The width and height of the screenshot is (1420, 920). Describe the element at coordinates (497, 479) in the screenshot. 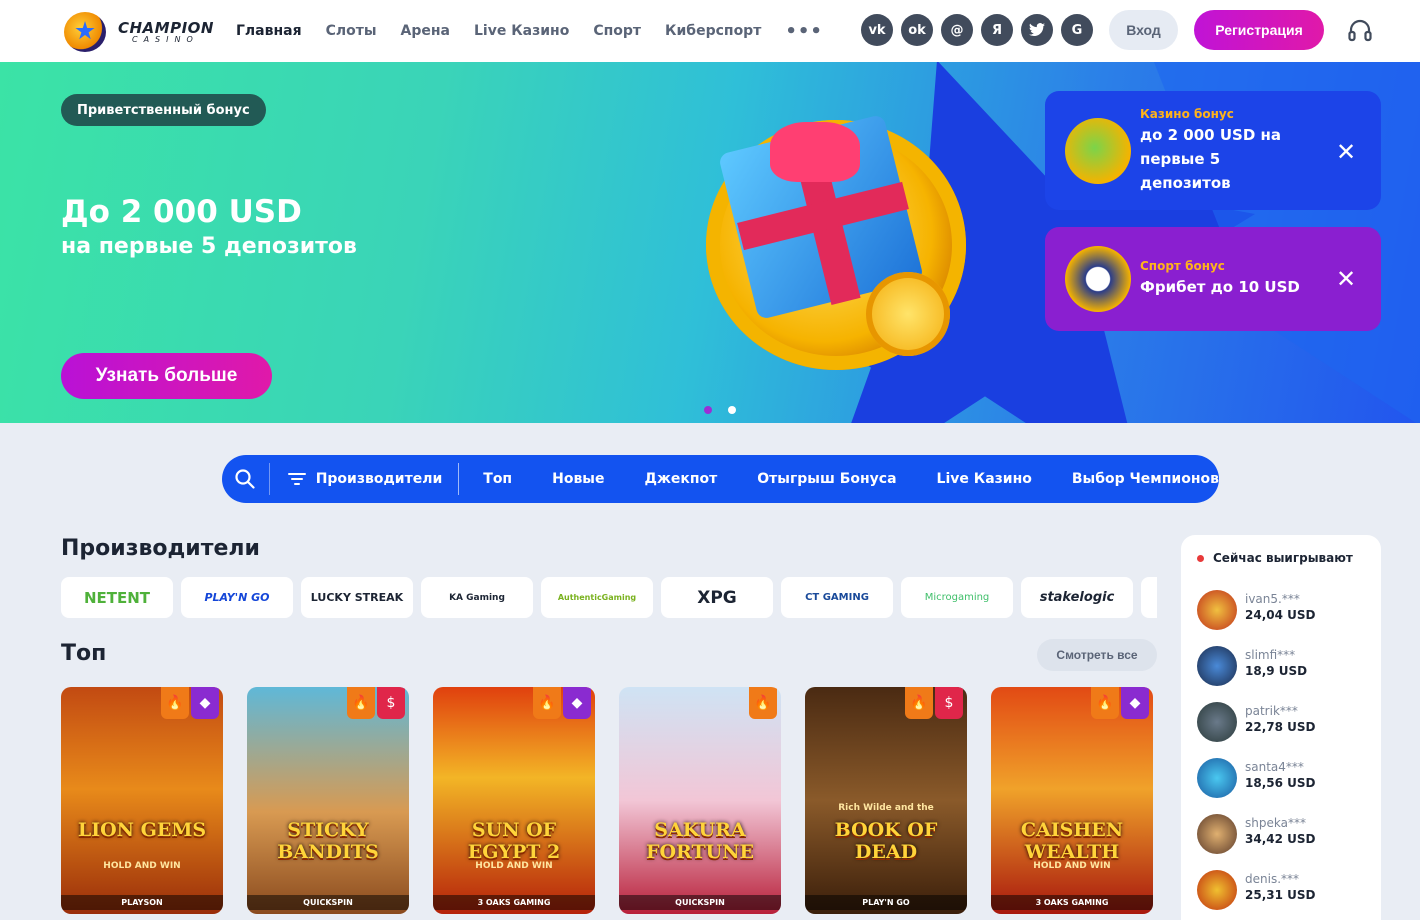

I see `category-top: Топ` at that location.